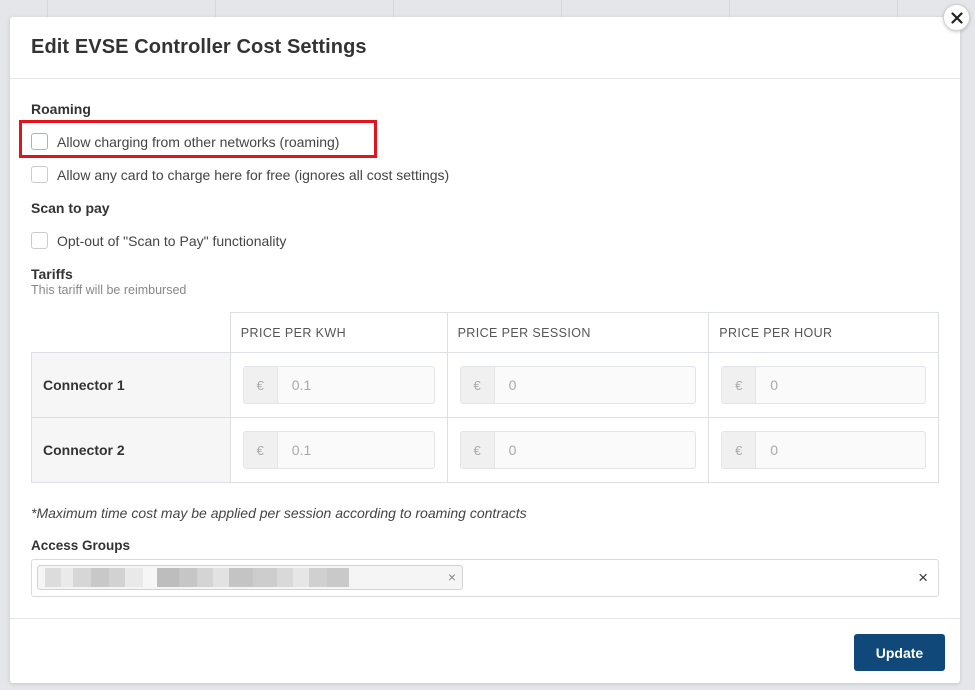 The image size is (975, 690). What do you see at coordinates (39, 240) in the screenshot?
I see `scan-to-pay-opt-out-checkbox` at bounding box center [39, 240].